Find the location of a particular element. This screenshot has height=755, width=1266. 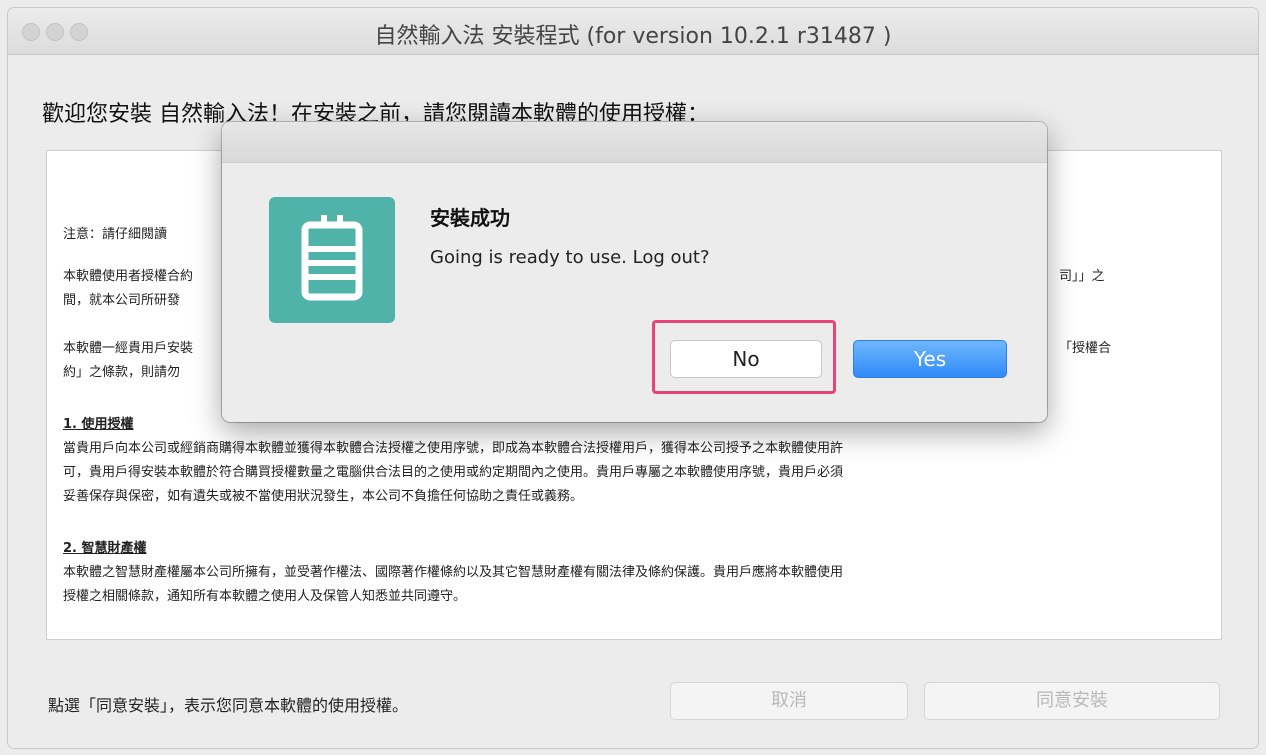

title-bar: 自然輸入法 安裝程式 (for version 10.2.1 r31487 ) is located at coordinates (633, 31).